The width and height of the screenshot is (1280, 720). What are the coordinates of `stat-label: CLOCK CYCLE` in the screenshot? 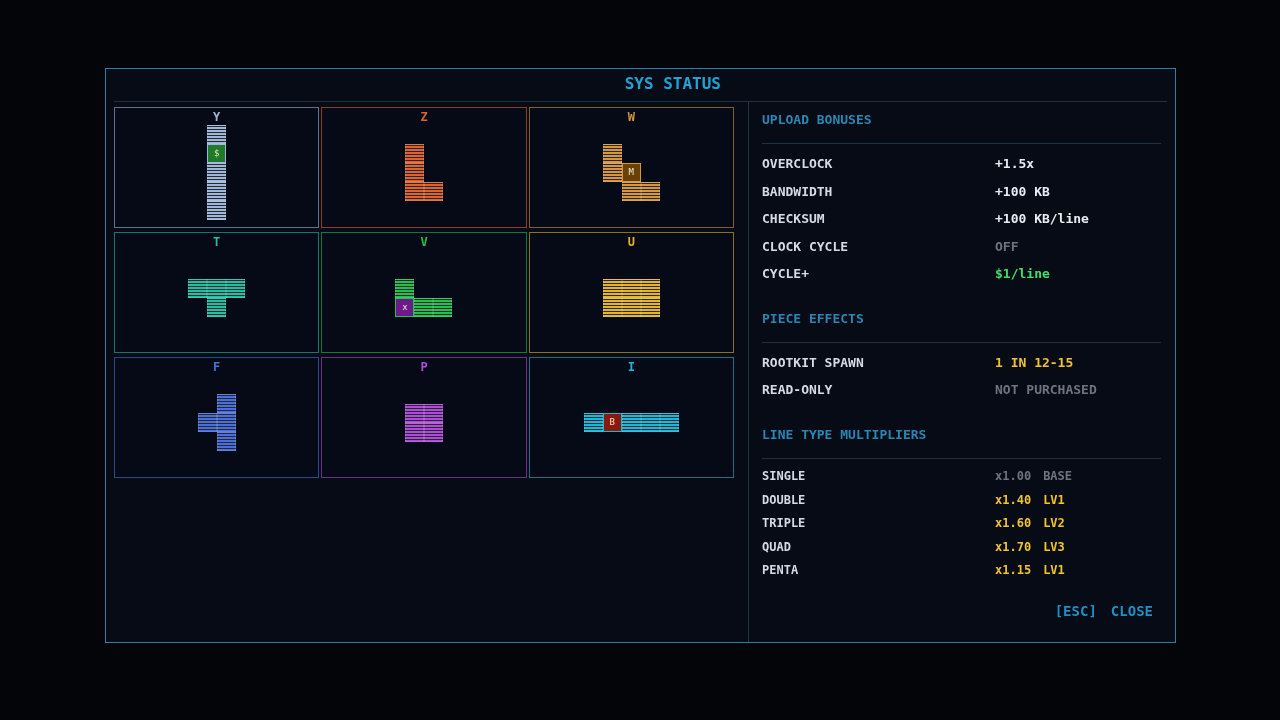 It's located at (806, 246).